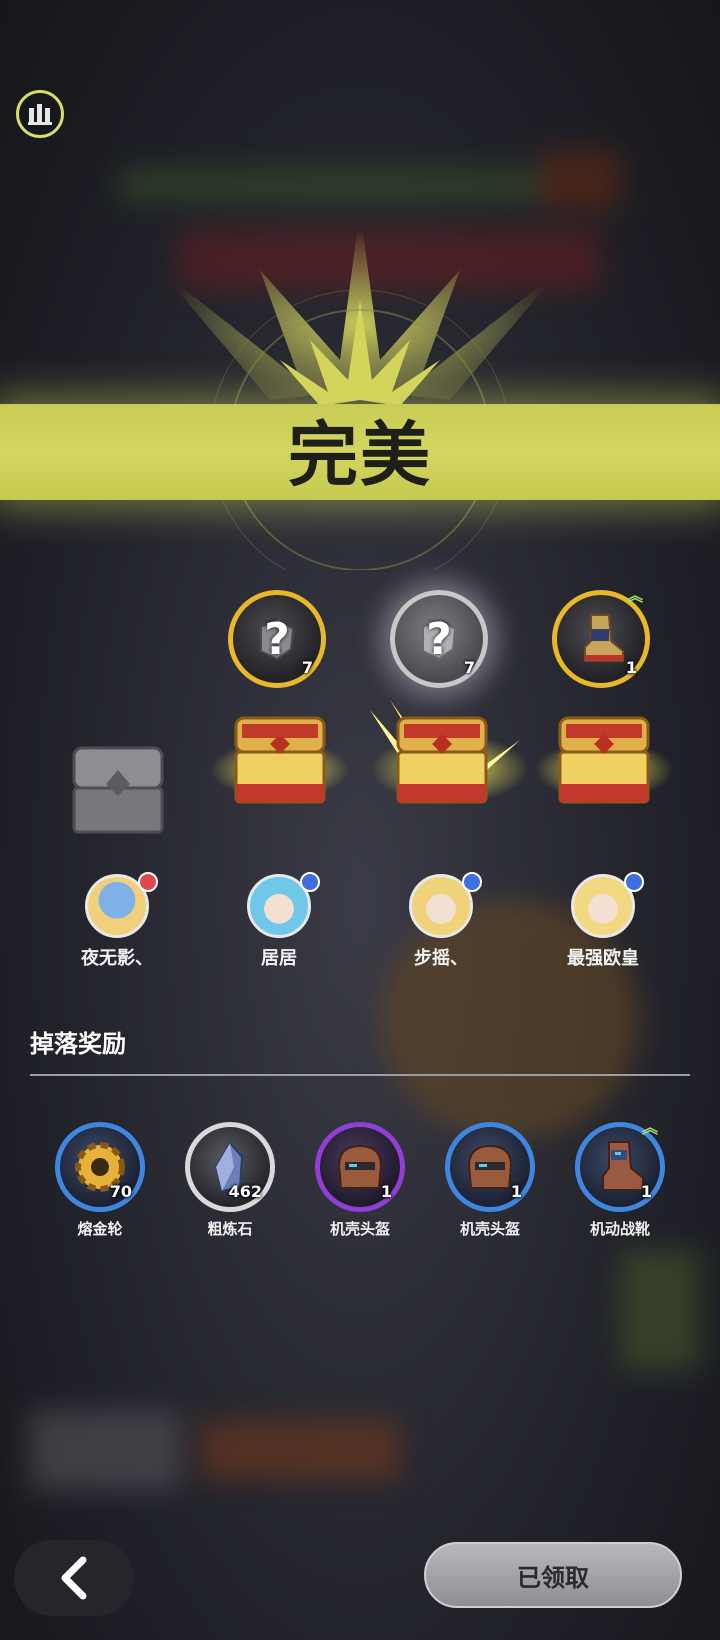 This screenshot has height=1640, width=720. I want to click on player-name: 居居, so click(279, 958).